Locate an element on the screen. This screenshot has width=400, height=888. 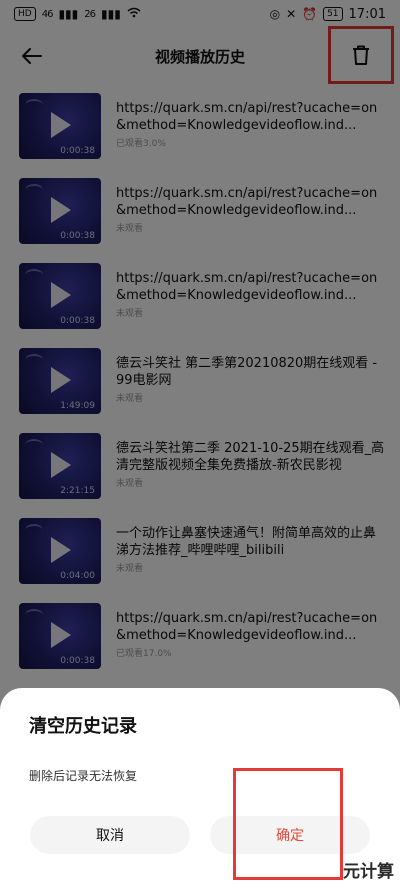
watermark: 元计算 is located at coordinates (368, 872).